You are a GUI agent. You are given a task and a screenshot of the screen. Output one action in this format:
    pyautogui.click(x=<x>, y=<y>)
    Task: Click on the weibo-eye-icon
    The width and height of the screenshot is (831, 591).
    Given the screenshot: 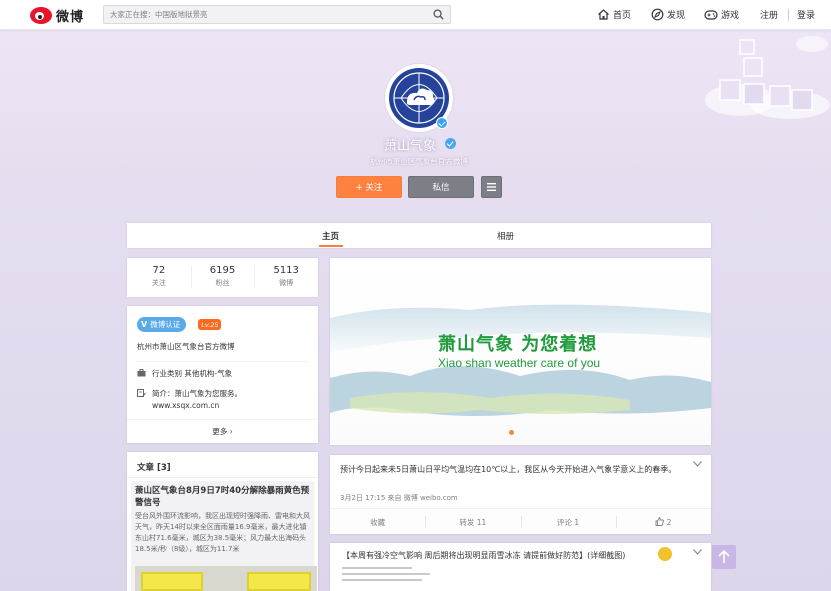 What is the action you would take?
    pyautogui.click(x=41, y=15)
    